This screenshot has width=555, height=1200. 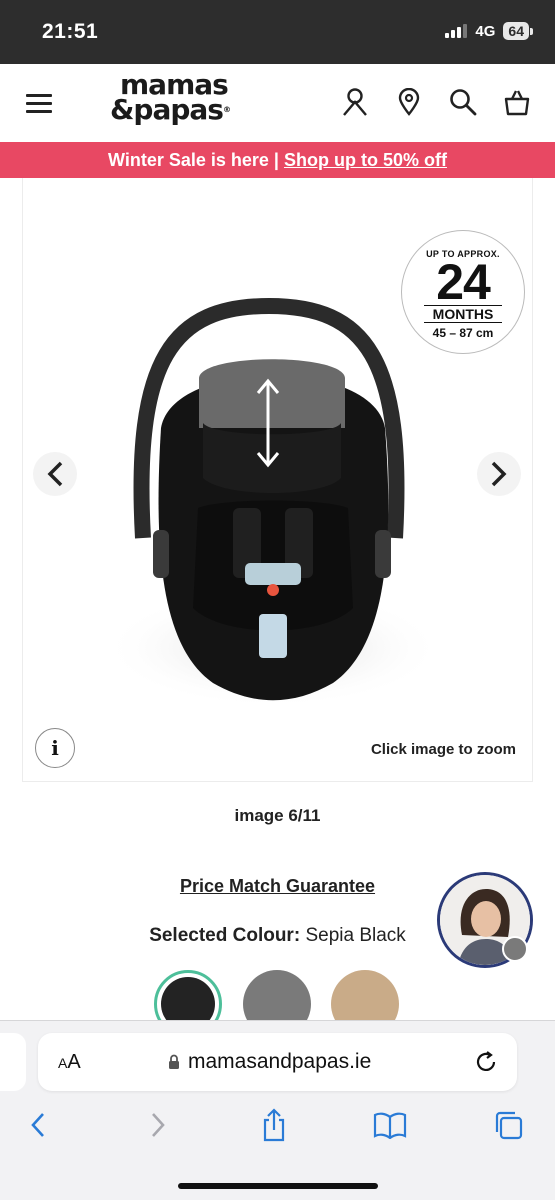 What do you see at coordinates (174, 1061) in the screenshot?
I see `lock-icon` at bounding box center [174, 1061].